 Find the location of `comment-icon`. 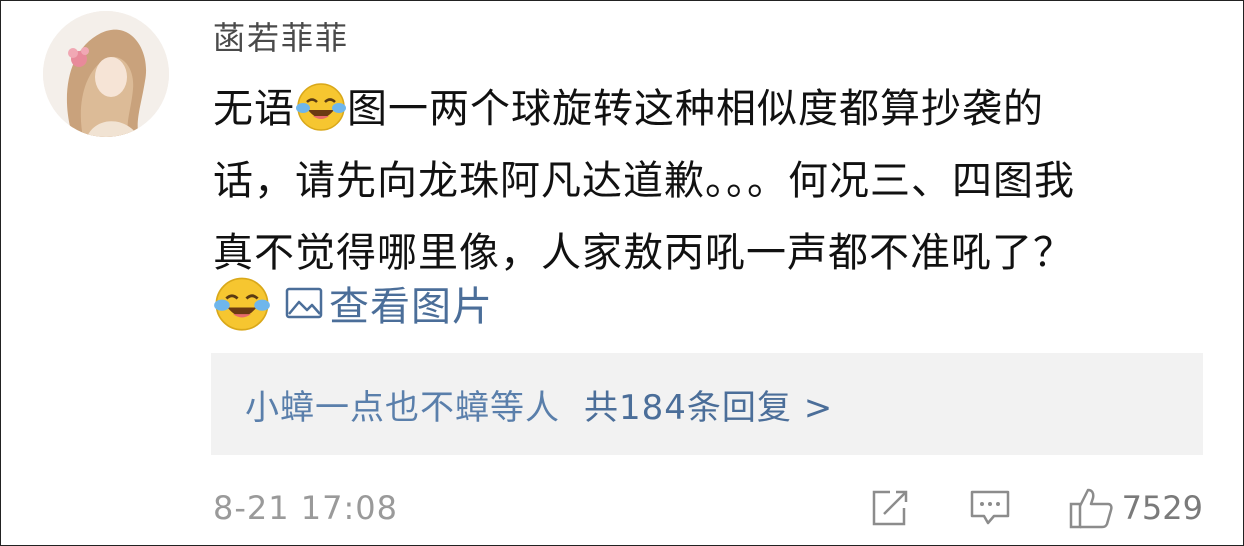

comment-icon is located at coordinates (989, 507).